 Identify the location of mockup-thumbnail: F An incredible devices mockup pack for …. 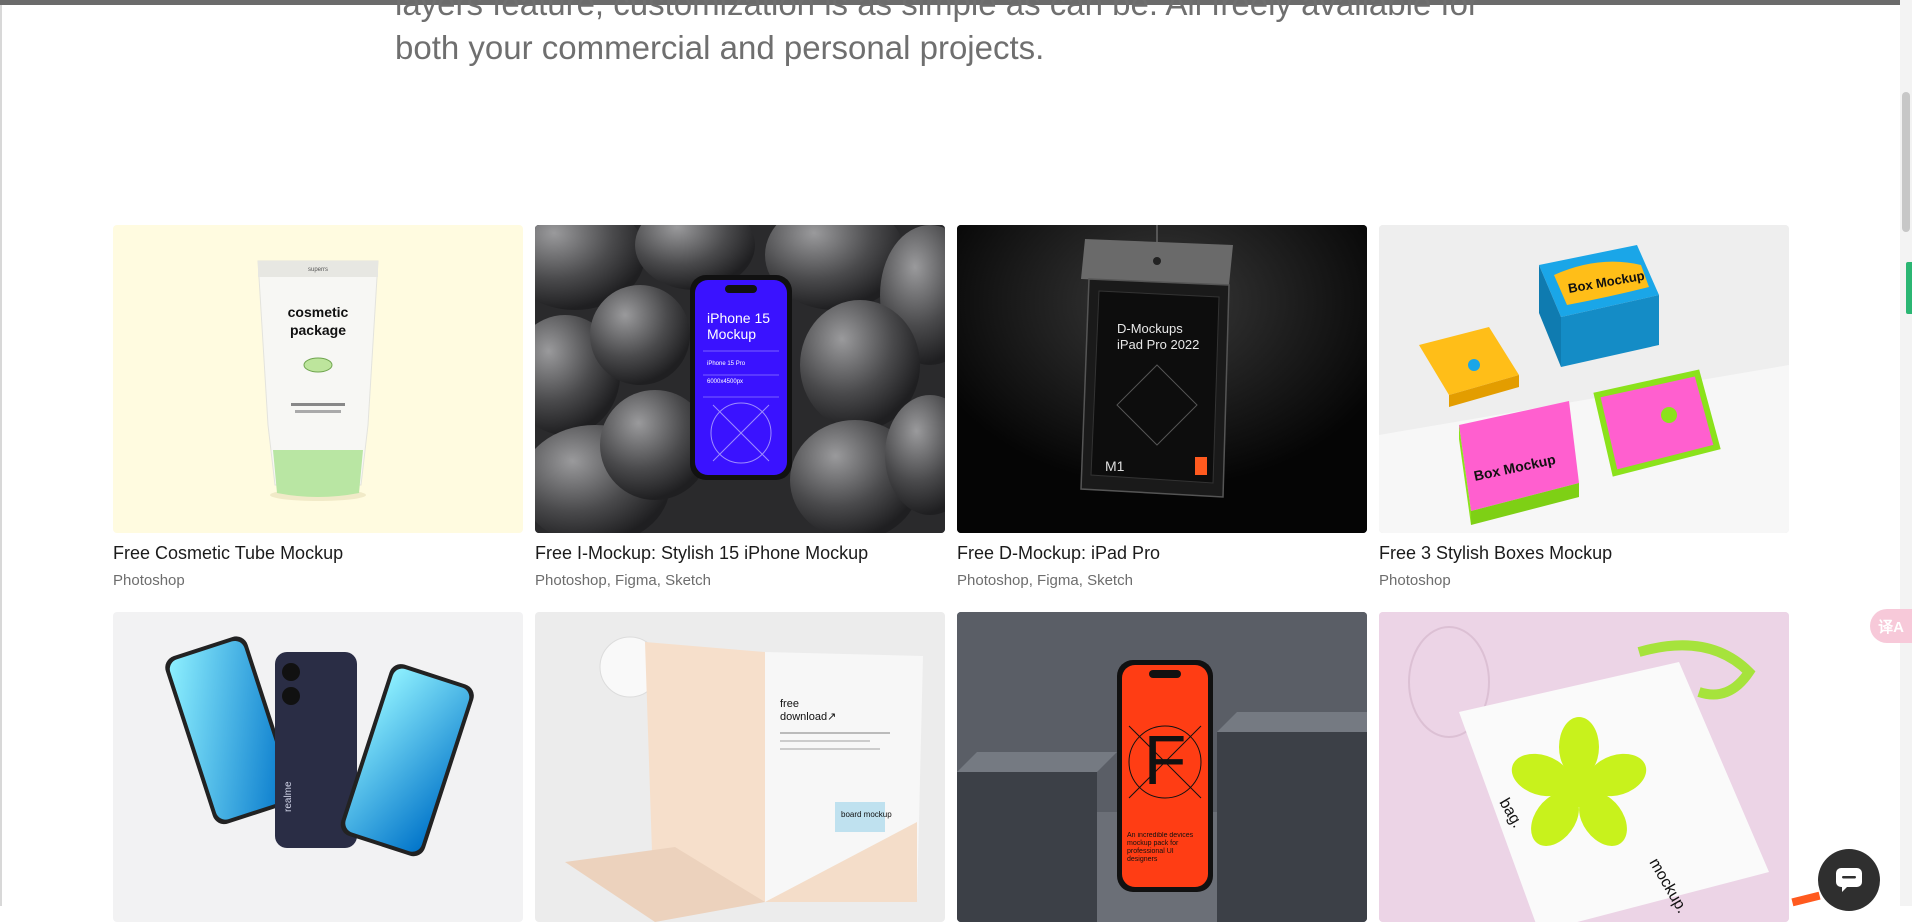
(1162, 767).